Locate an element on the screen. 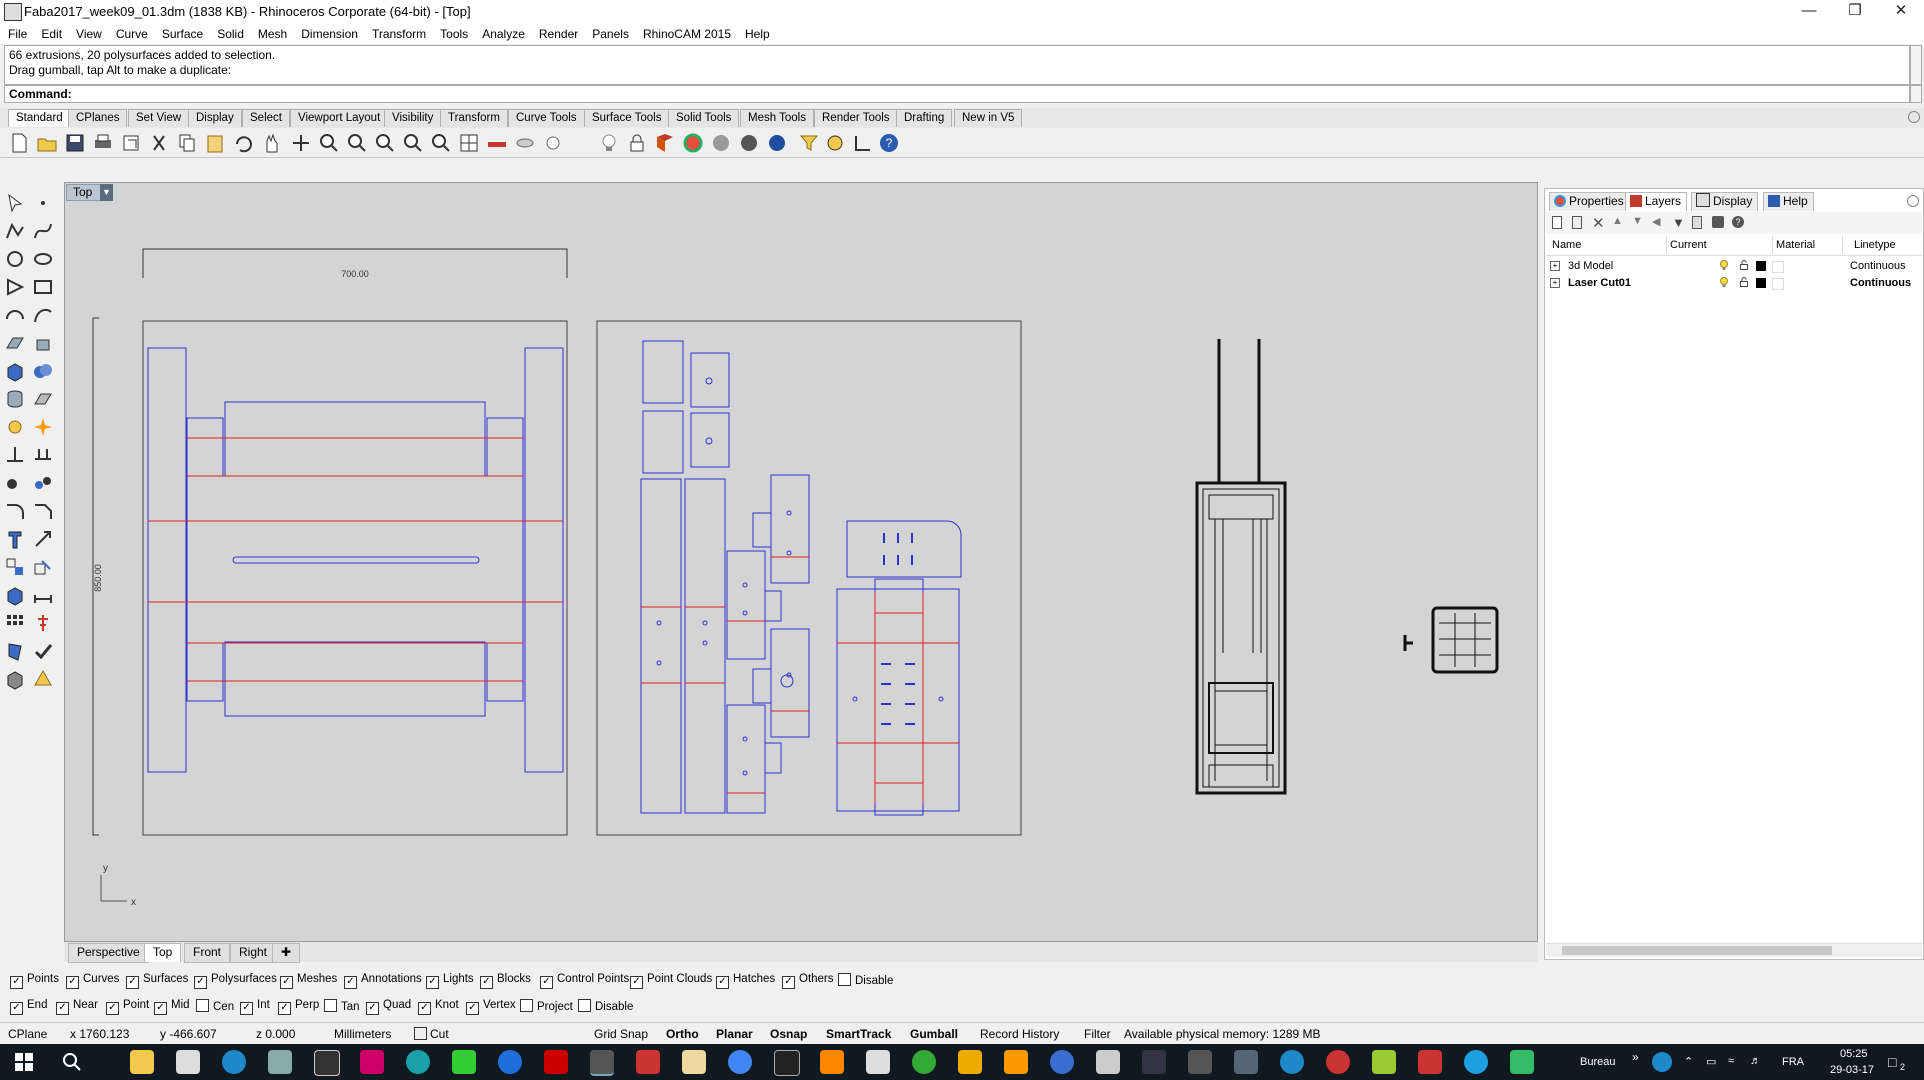 The image size is (1924, 1080). arduino-icon is located at coordinates (418, 1062).